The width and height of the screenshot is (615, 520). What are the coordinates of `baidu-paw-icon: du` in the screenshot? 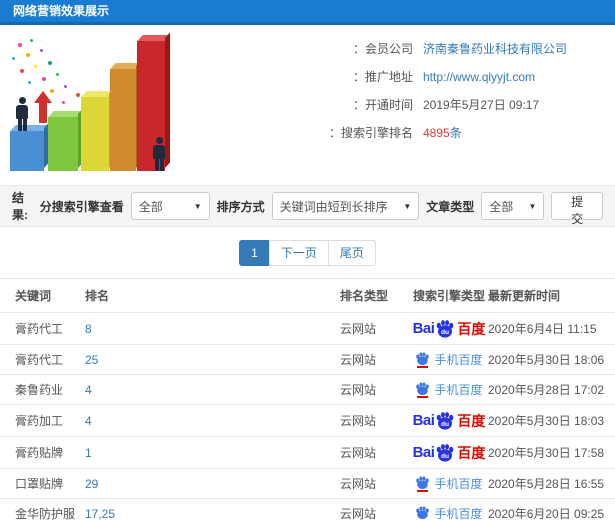 It's located at (445, 421).